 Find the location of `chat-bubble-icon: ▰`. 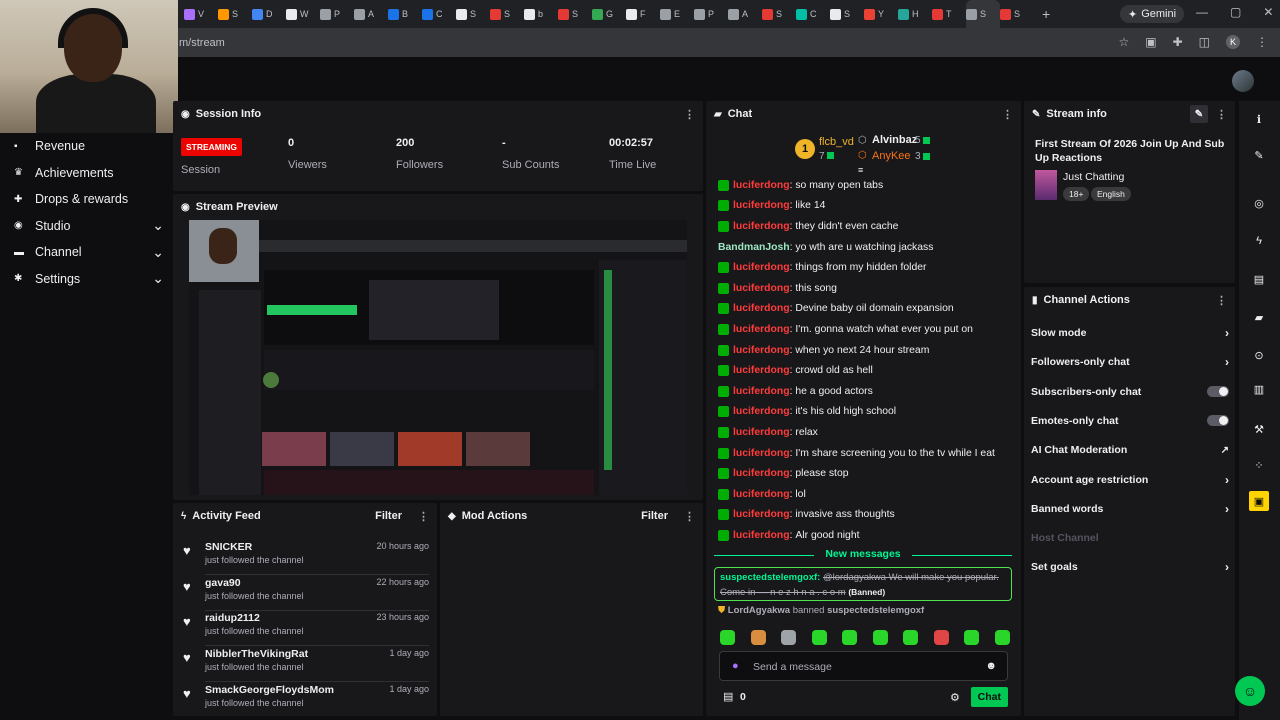

chat-bubble-icon: ▰ is located at coordinates (1259, 317).